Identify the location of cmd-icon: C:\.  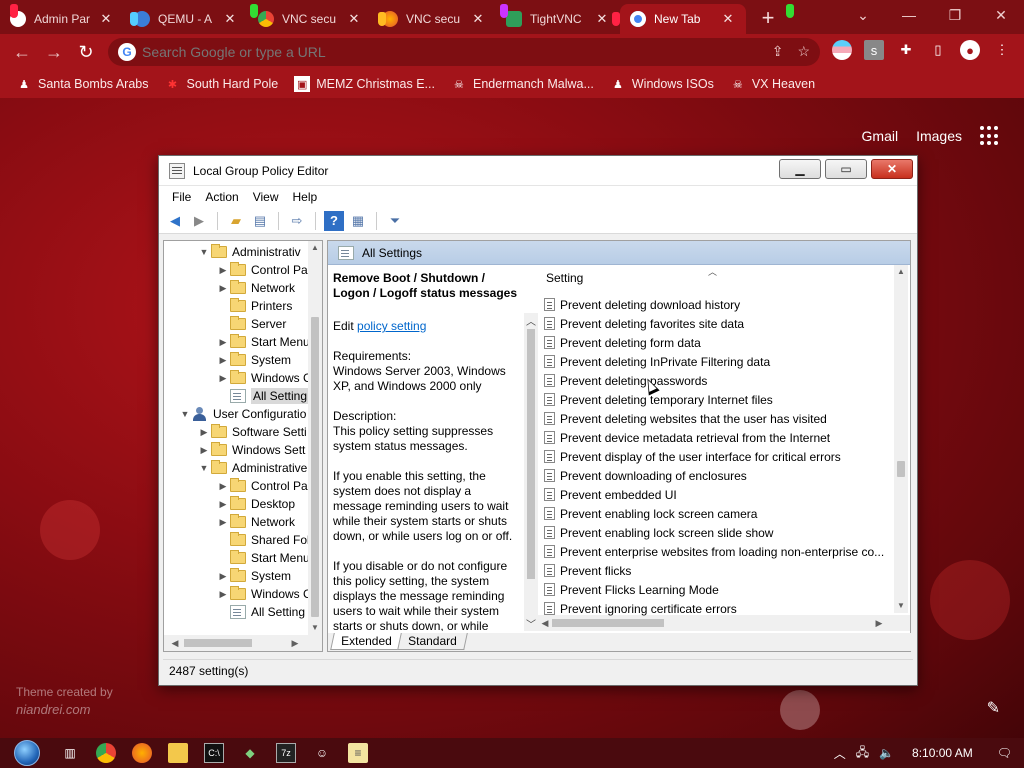
(214, 753).